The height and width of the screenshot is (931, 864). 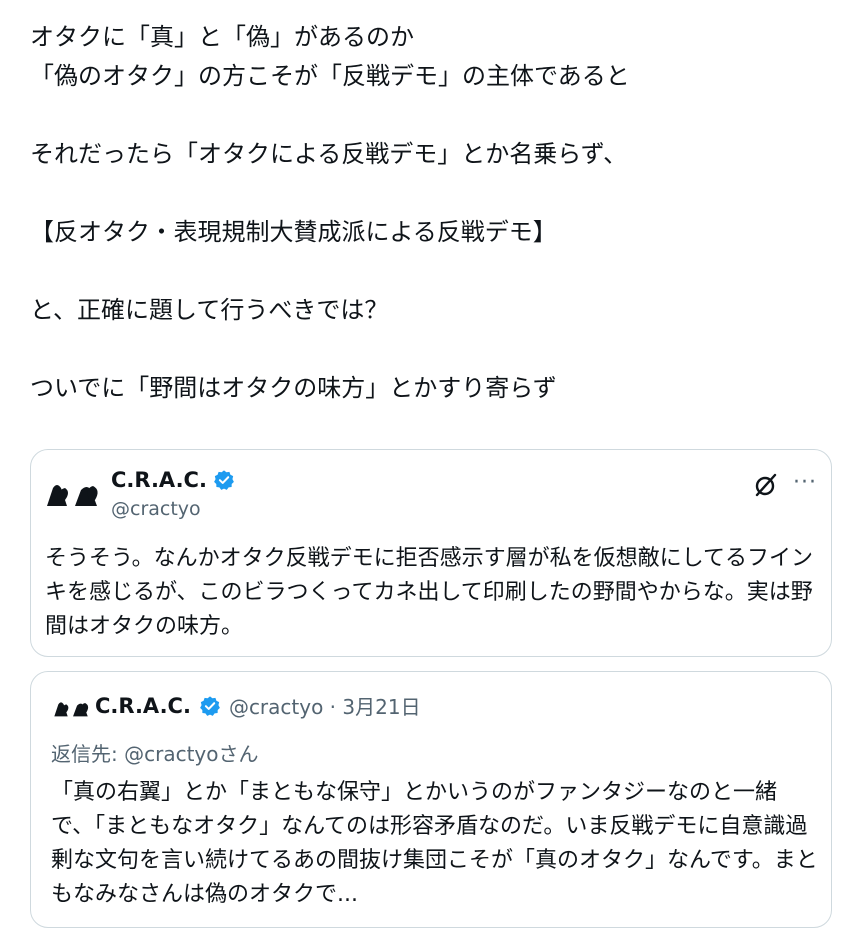 I want to click on post-line: ついでに「野間はオタクの味方」とかすり寄らず, so click(x=293, y=388).